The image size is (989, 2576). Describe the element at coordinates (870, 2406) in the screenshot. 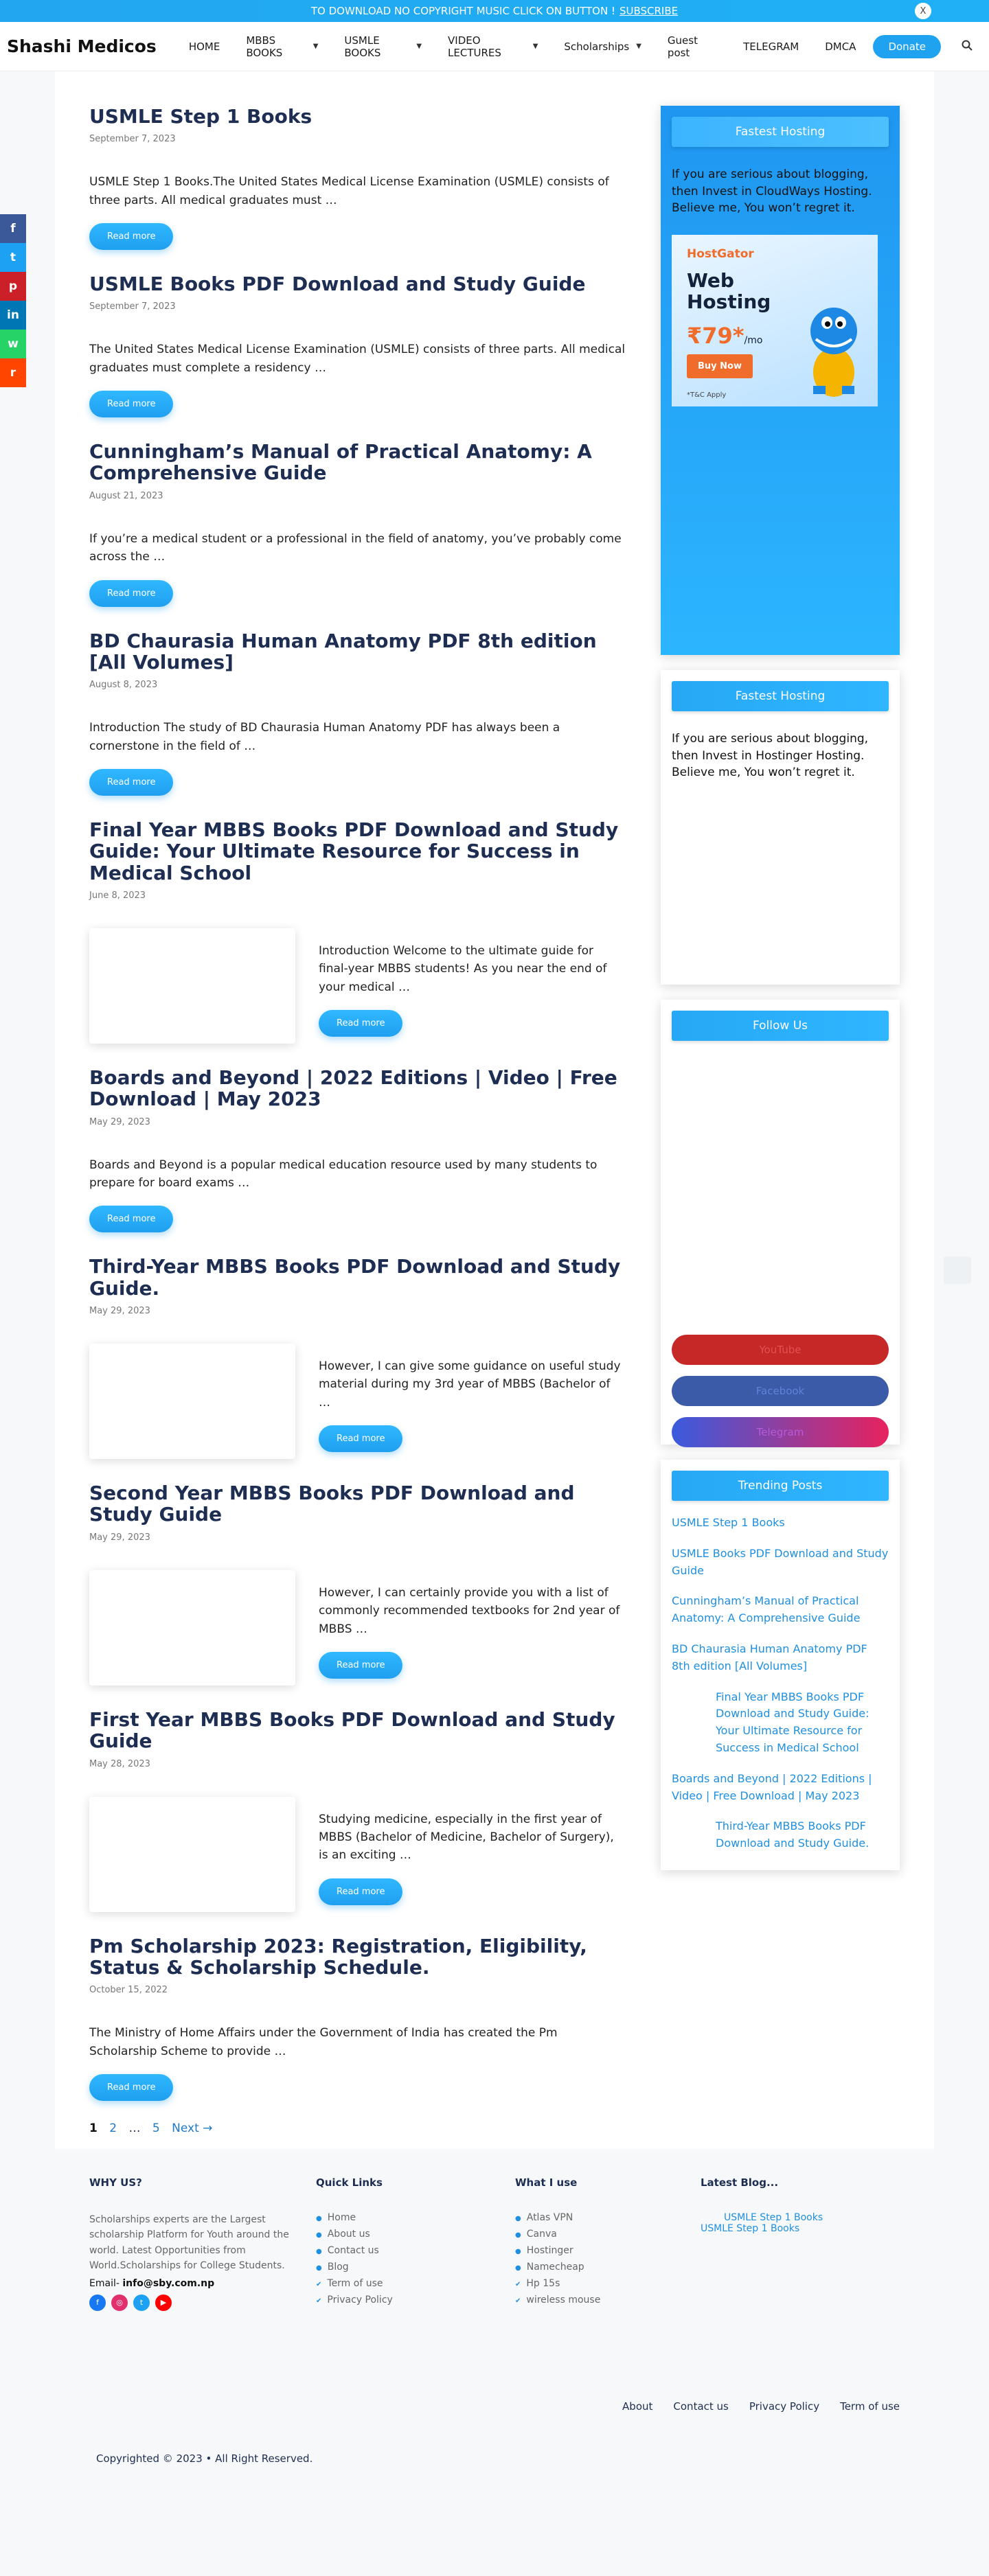

I see `footer-link-terms: Term of use` at that location.